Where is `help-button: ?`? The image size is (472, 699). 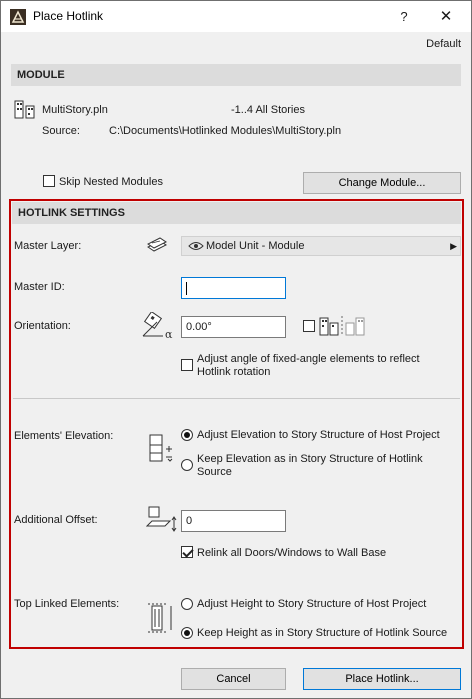
help-button: ? is located at coordinates (404, 17).